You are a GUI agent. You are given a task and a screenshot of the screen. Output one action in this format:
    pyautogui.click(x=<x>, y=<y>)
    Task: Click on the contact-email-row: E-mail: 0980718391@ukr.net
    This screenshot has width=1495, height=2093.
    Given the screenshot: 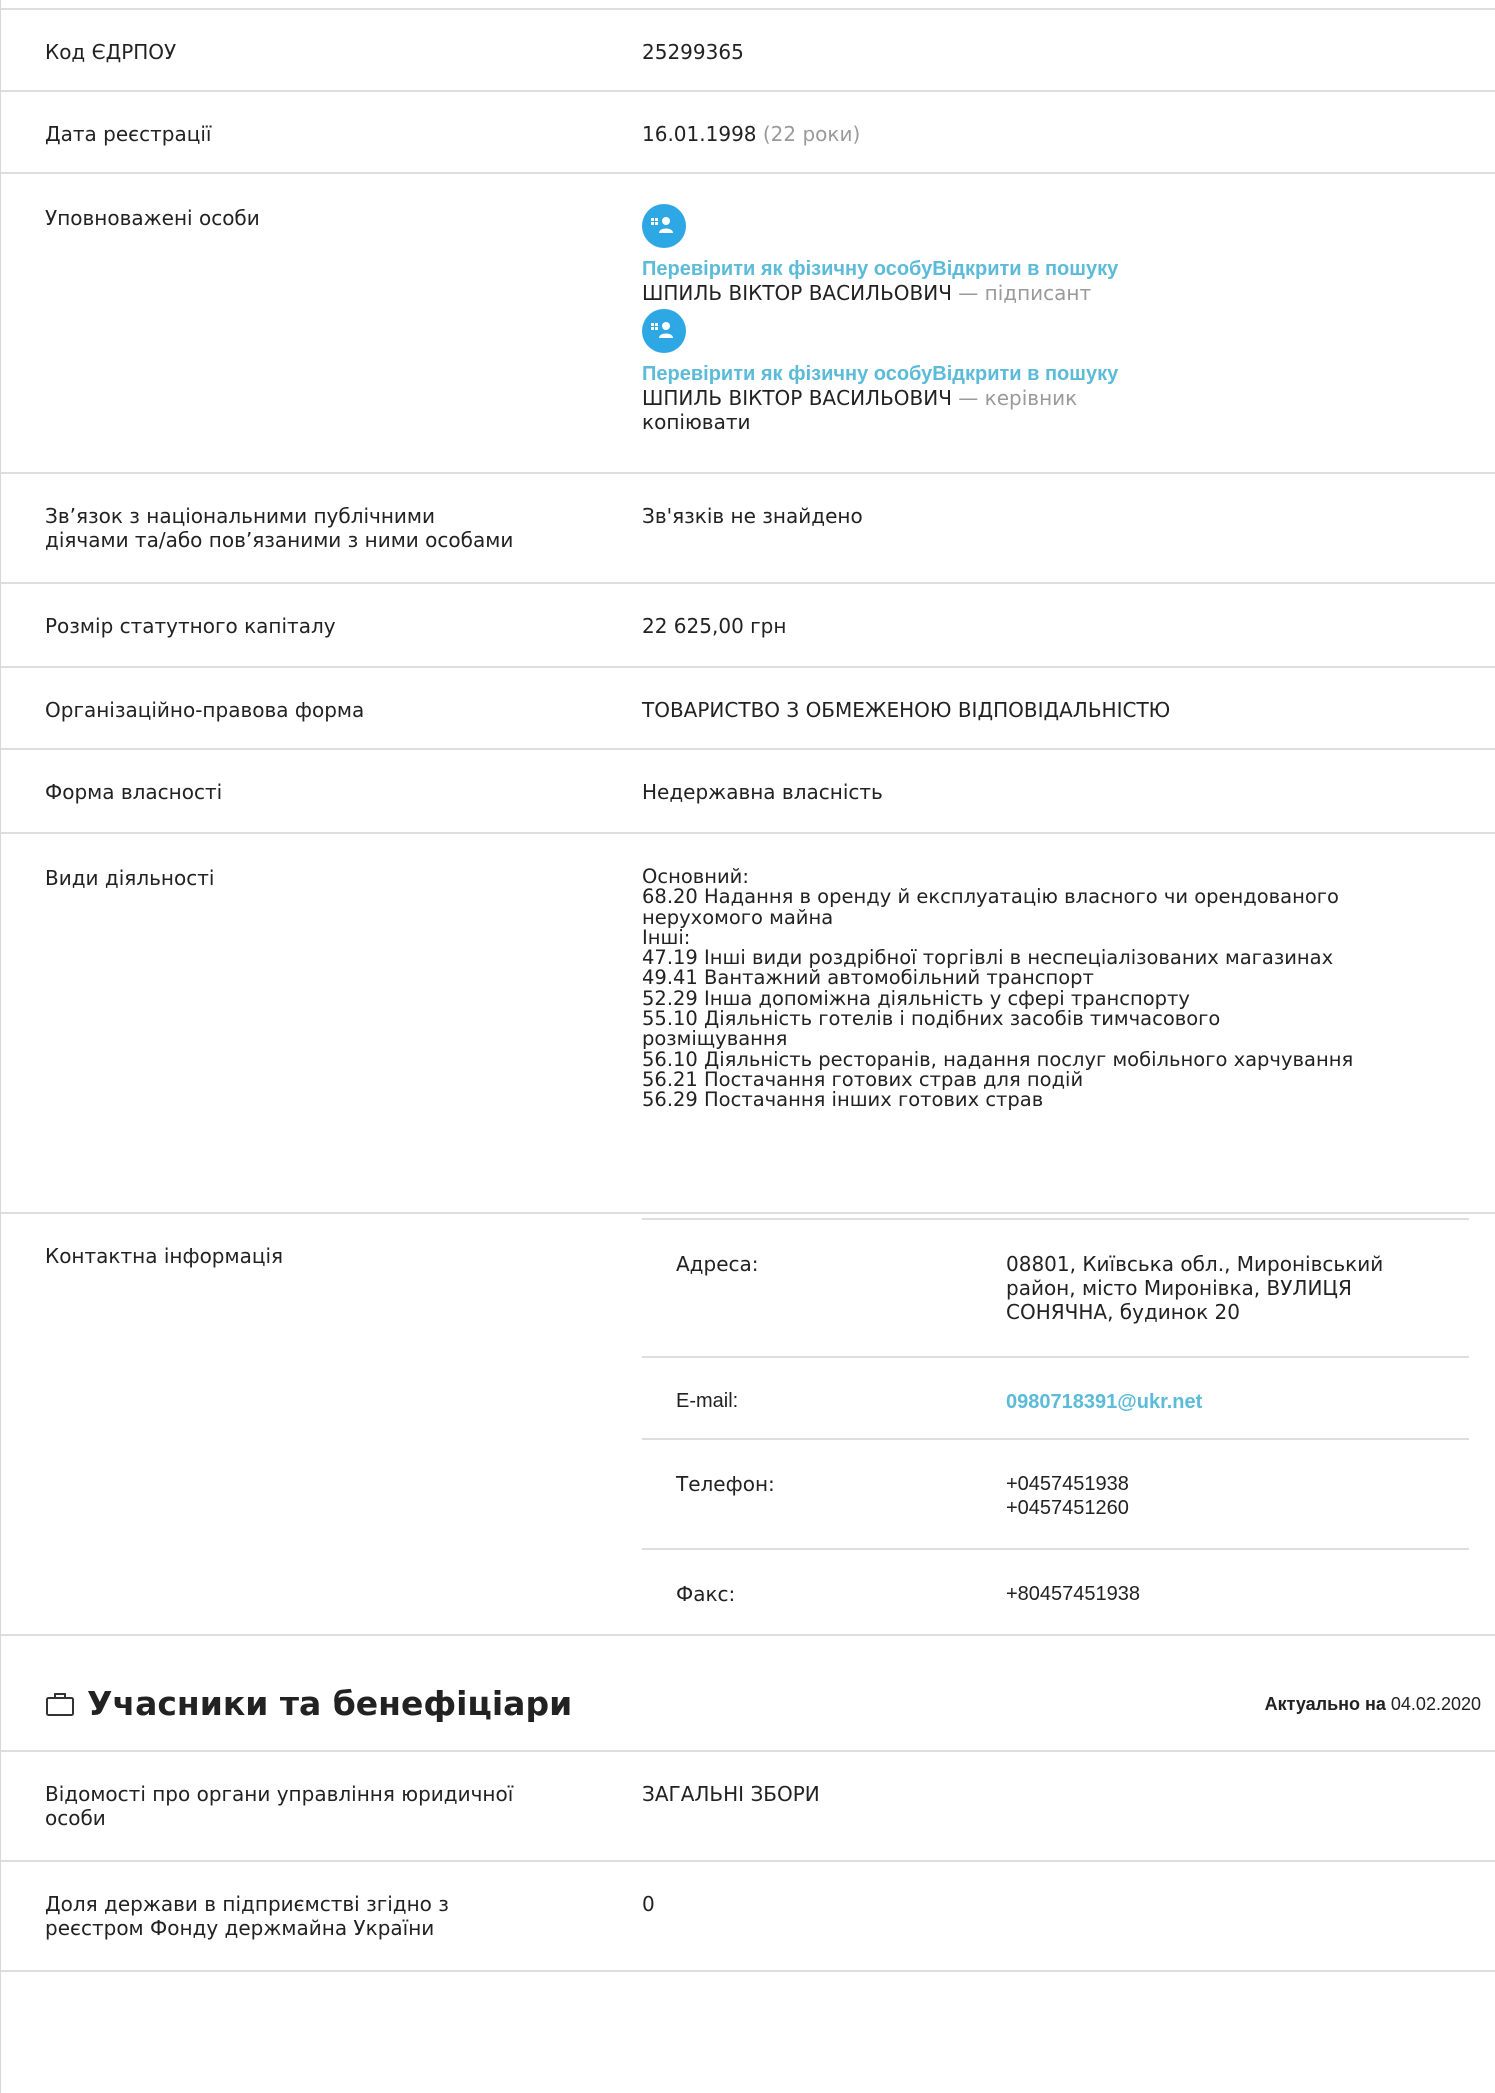 What is the action you would take?
    pyautogui.click(x=1055, y=1398)
    